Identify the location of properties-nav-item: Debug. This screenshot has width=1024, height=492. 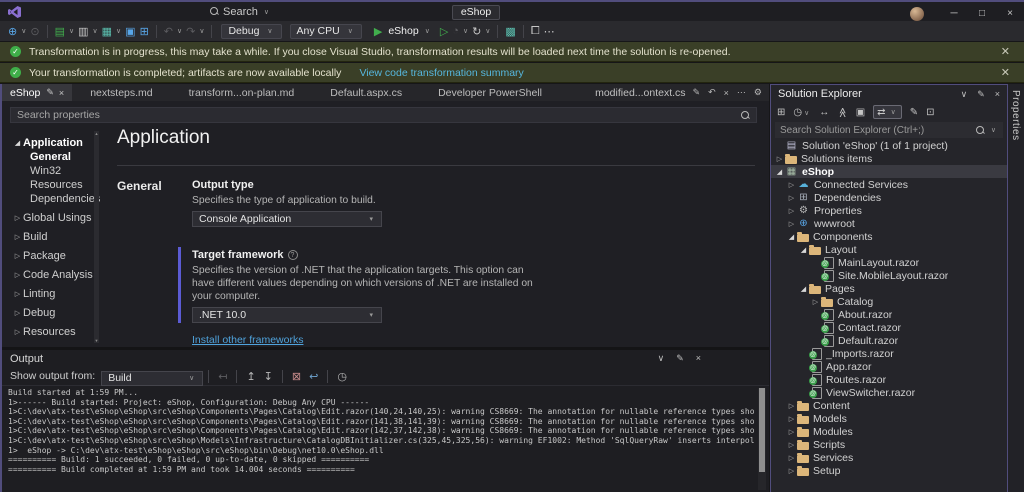
(49, 313).